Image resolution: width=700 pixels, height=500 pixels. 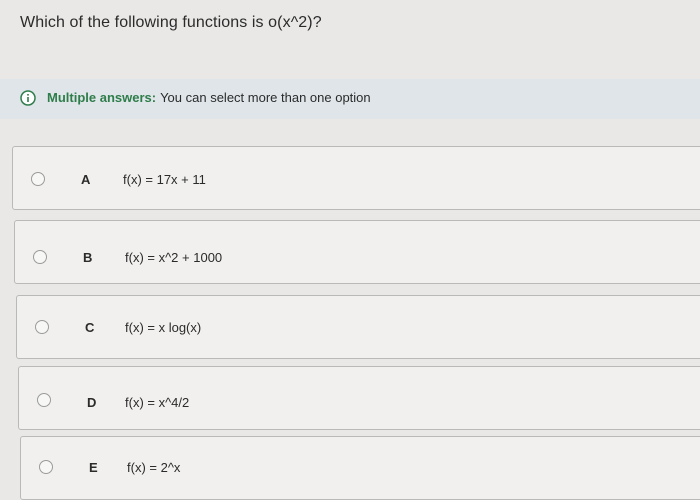 I want to click on option-letter: B, so click(x=88, y=257).